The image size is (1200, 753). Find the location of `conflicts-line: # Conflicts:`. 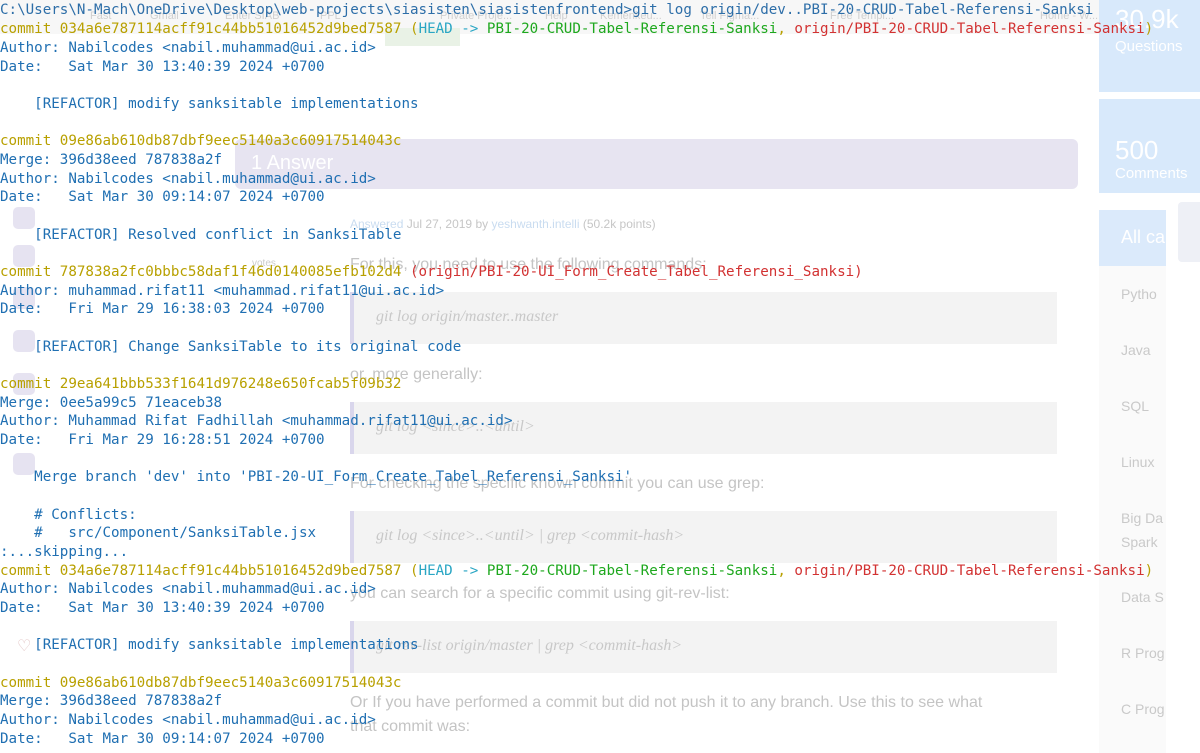

conflicts-line: # Conflicts: is located at coordinates (68, 515).